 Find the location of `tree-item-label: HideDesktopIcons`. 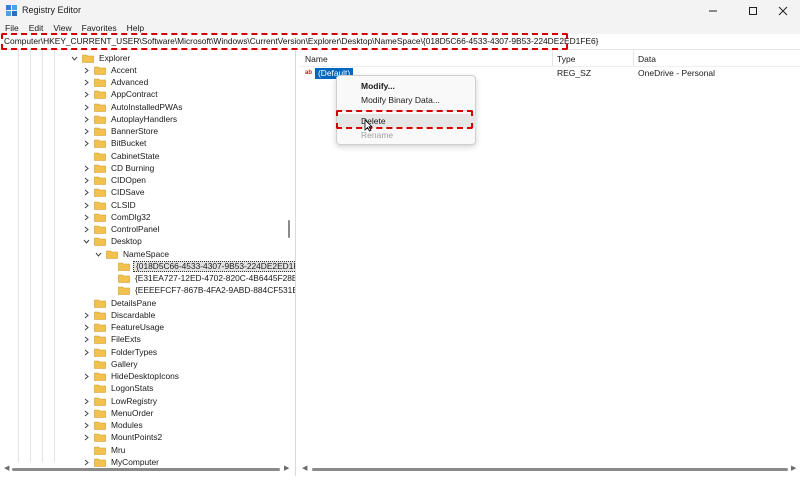

tree-item-label: HideDesktopIcons is located at coordinates (145, 376).